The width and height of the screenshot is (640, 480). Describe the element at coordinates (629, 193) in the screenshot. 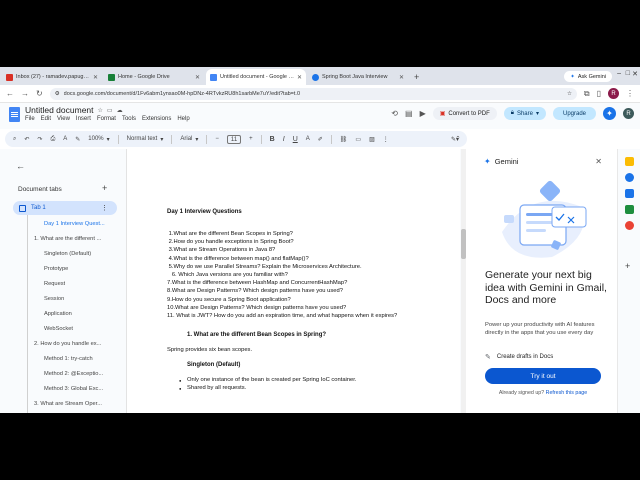

I see `calendar-icon` at that location.